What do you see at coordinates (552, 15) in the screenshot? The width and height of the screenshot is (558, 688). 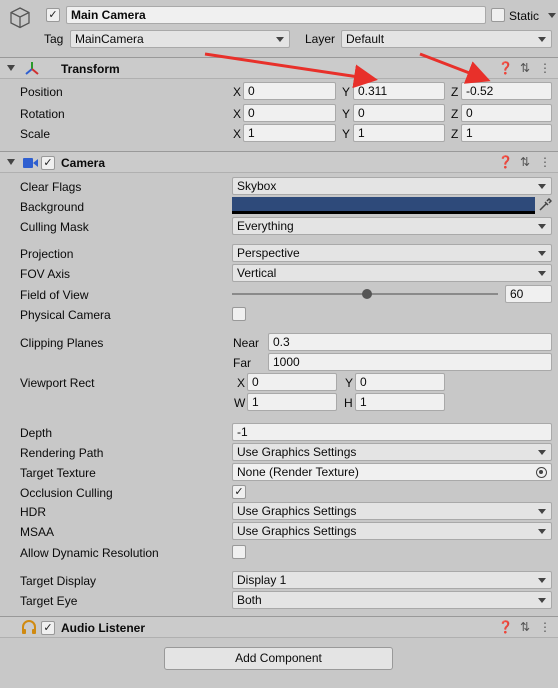 I see `static-dropdown-arrow` at bounding box center [552, 15].